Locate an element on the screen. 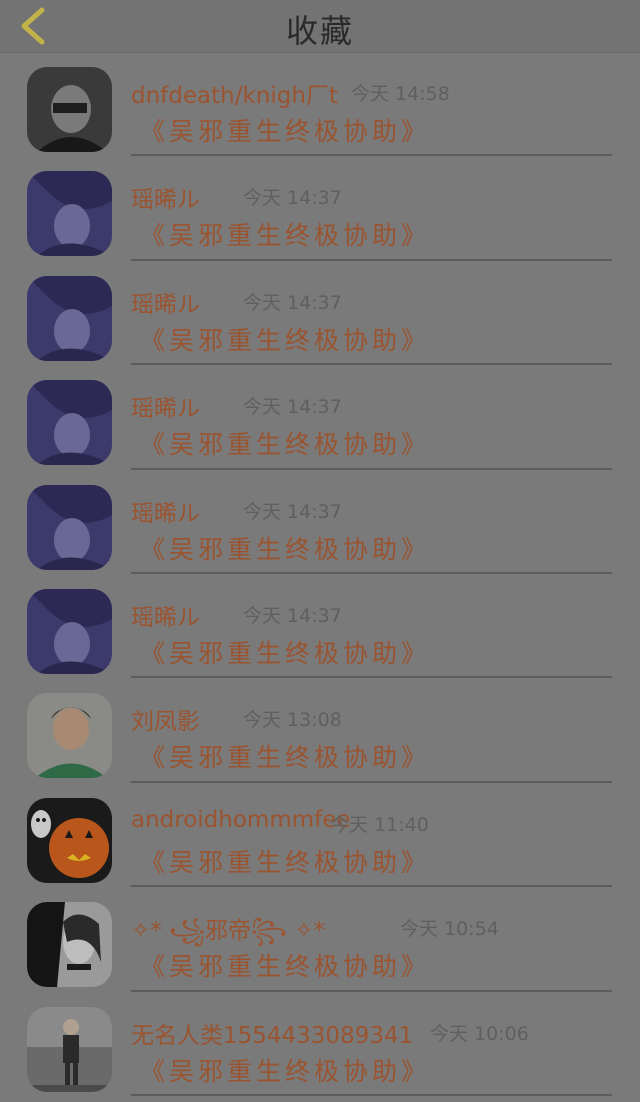 Image resolution: width=640 pixels, height=1102 pixels. timestamp: 今天 11:40 is located at coordinates (379, 824).